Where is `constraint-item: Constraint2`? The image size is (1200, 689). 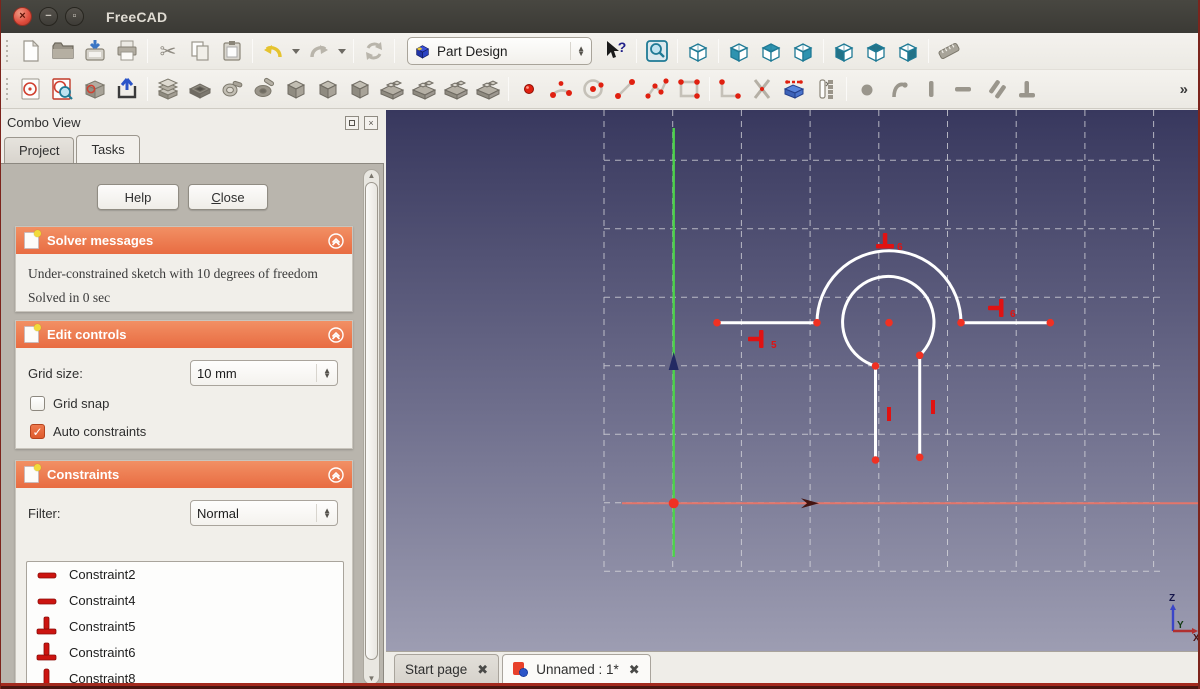 constraint-item: Constraint2 is located at coordinates (185, 575).